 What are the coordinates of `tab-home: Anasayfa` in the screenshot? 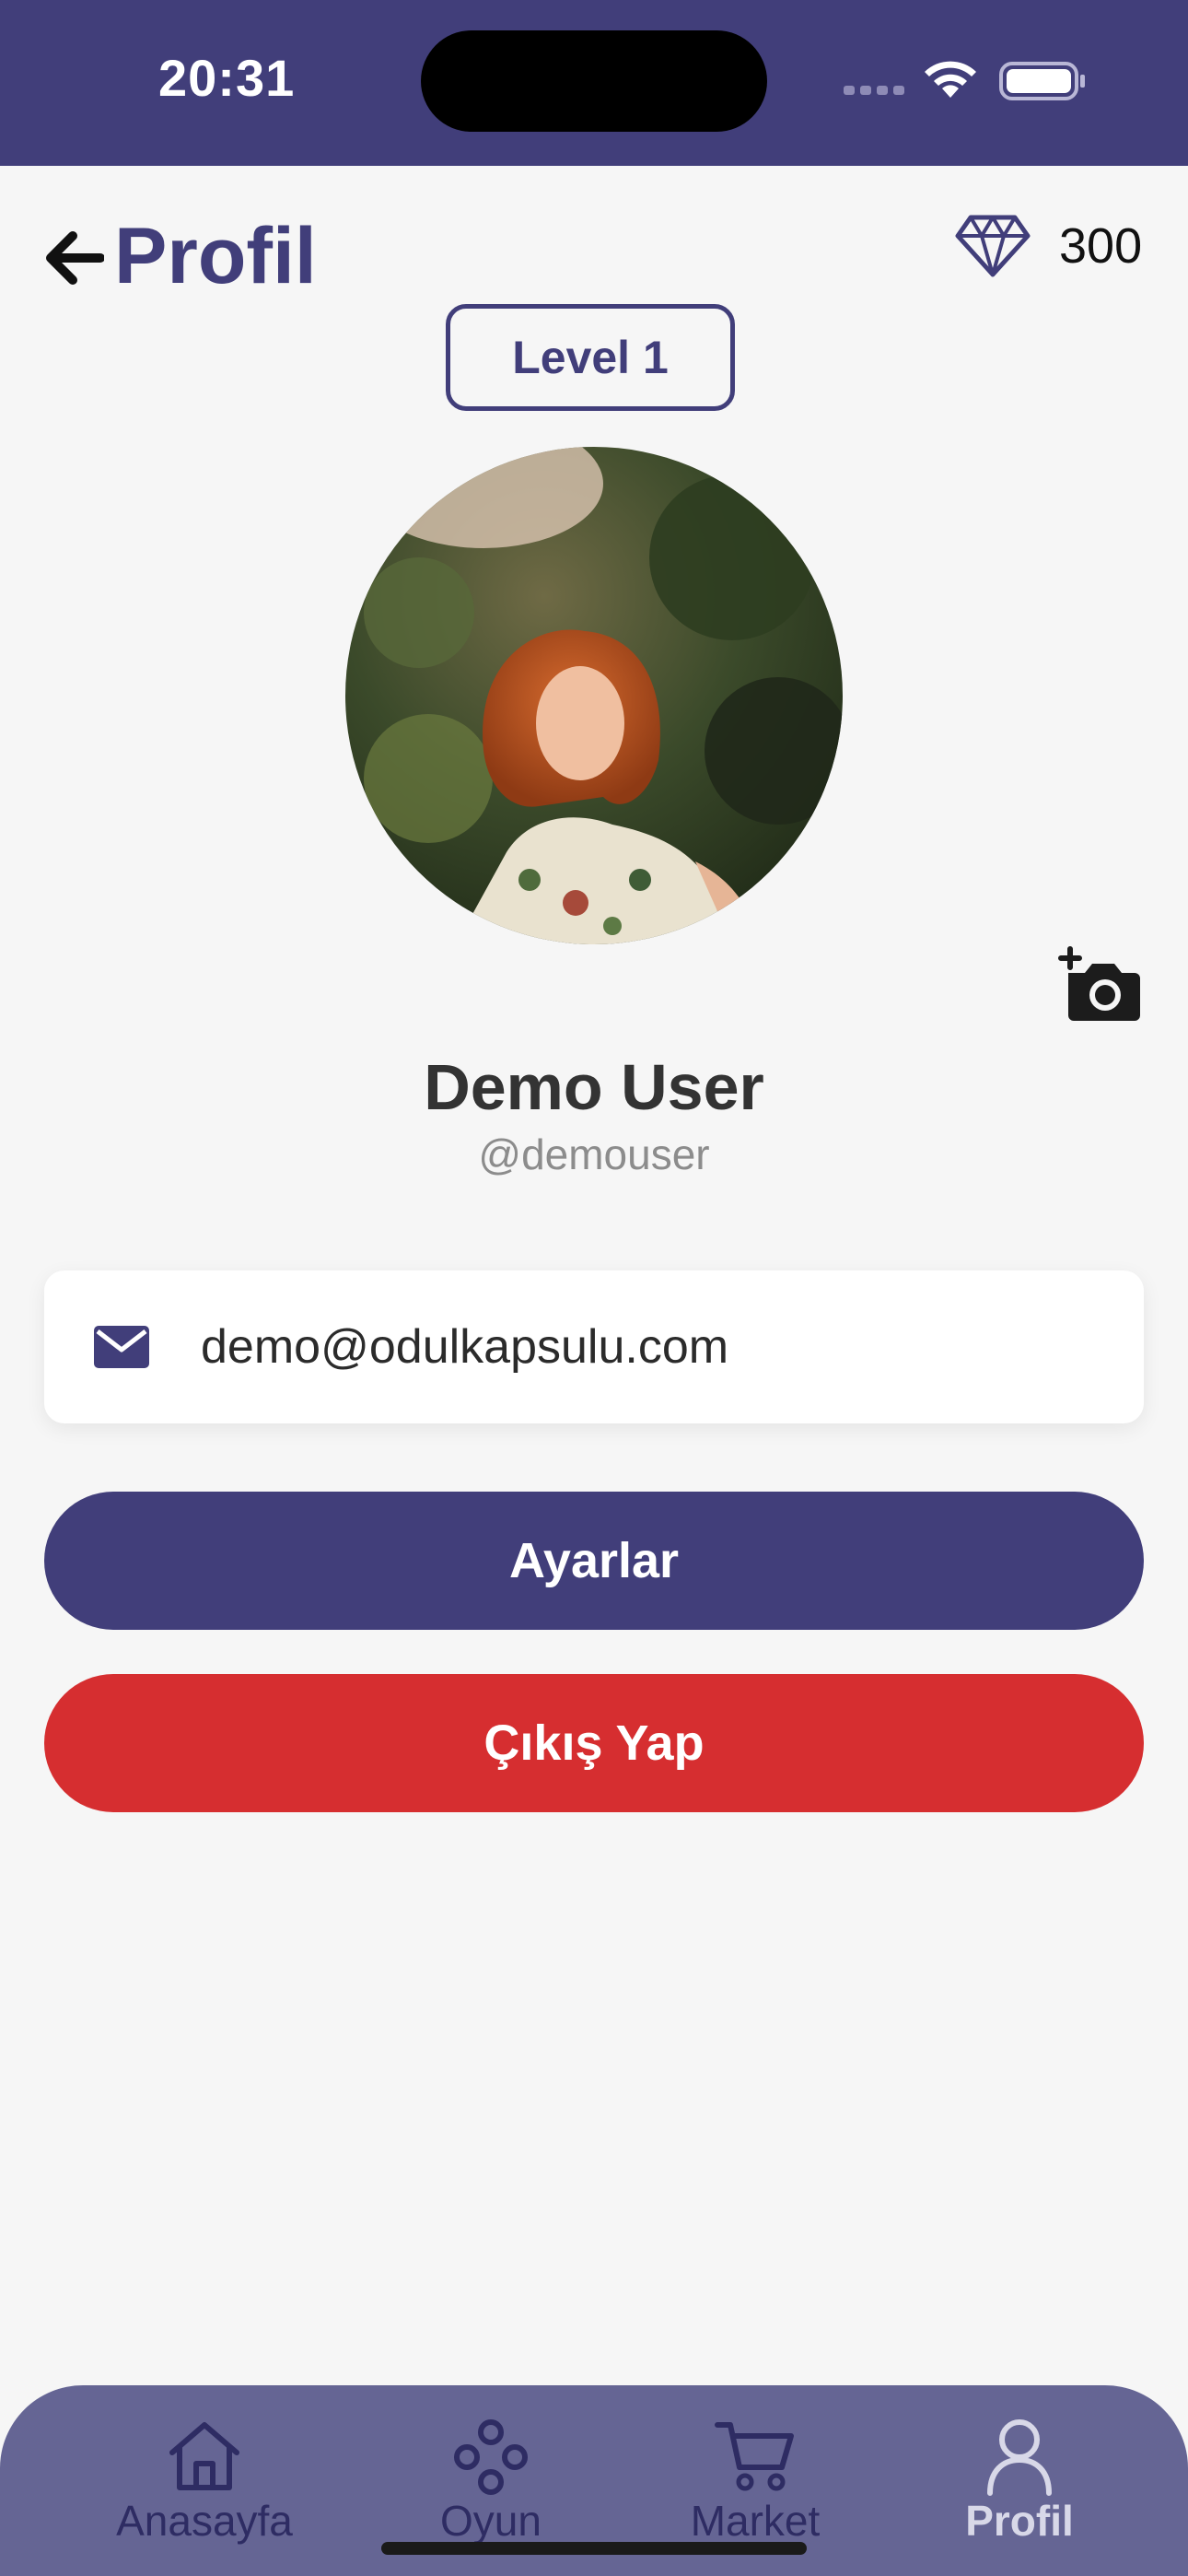 It's located at (204, 2480).